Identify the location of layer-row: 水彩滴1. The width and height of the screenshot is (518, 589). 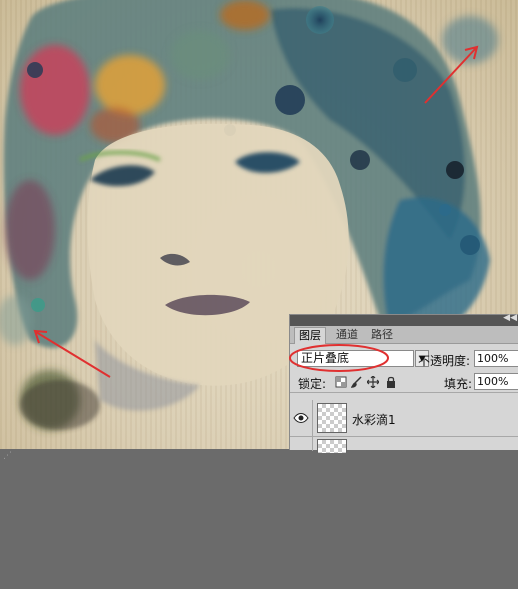
(404, 418).